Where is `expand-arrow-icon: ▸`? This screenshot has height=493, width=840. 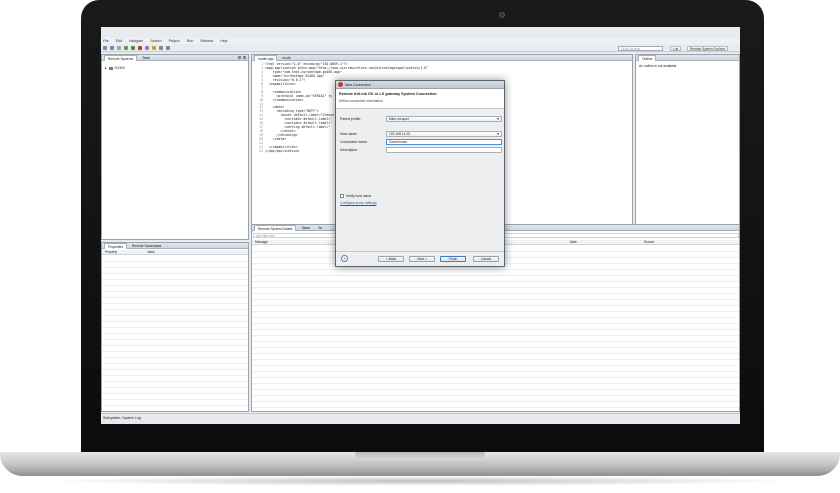 expand-arrow-icon: ▸ is located at coordinates (106, 68).